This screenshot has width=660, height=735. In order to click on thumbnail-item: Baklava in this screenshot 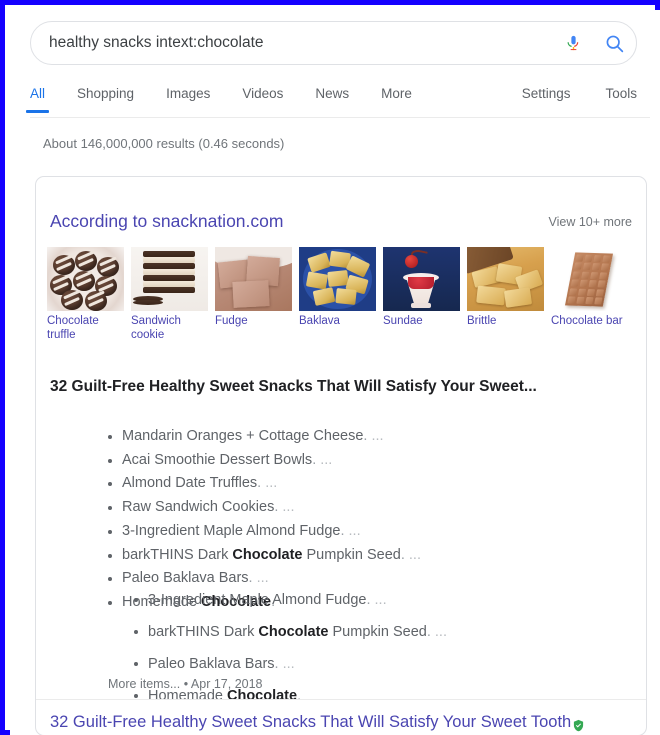, I will do `click(338, 294)`.